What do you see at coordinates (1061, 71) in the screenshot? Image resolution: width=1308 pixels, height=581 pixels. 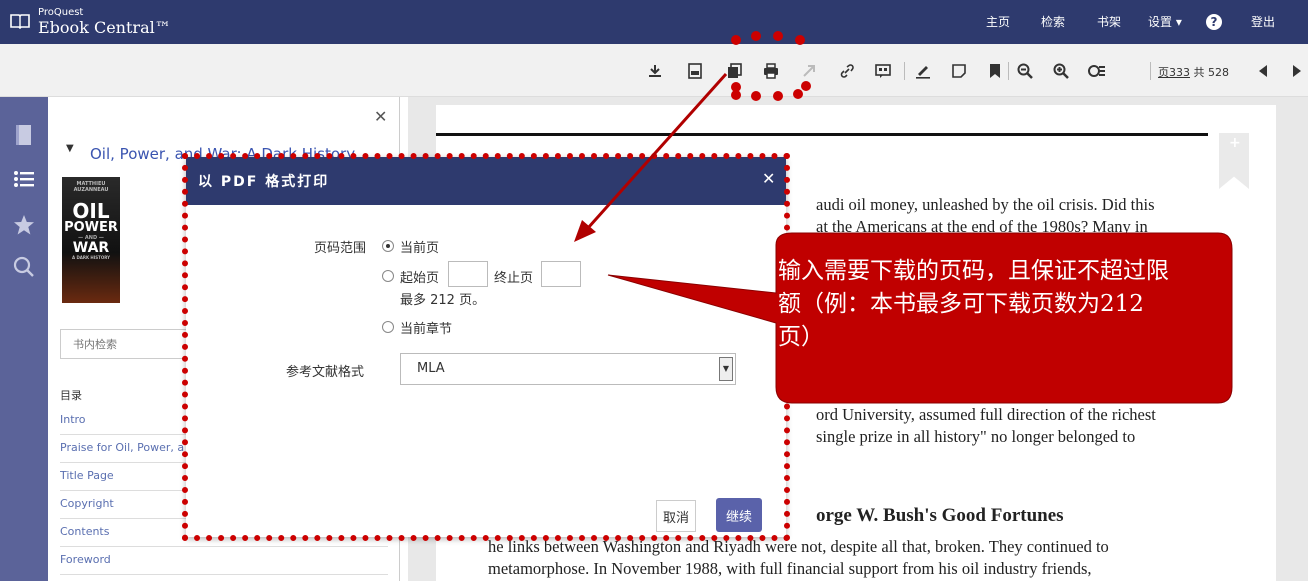 I see `zoom-in-icon` at bounding box center [1061, 71].